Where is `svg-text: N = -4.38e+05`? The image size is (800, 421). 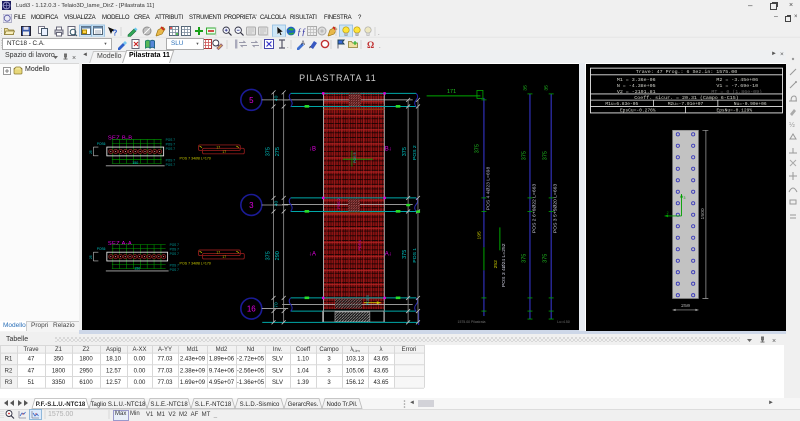 svg-text: N = -4.38e+05 is located at coordinates (636, 86).